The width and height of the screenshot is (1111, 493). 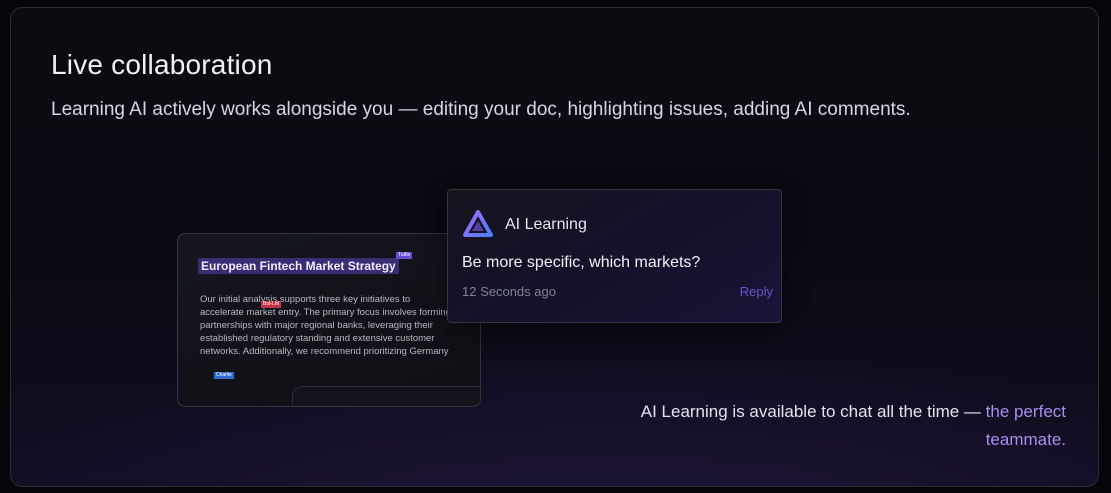 What do you see at coordinates (224, 375) in the screenshot?
I see `collaborator-tag-blue: Charlie` at bounding box center [224, 375].